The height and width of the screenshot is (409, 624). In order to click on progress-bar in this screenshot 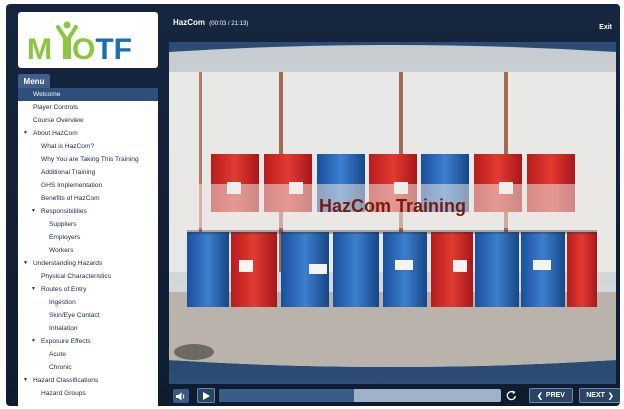, I will do `click(360, 395)`.